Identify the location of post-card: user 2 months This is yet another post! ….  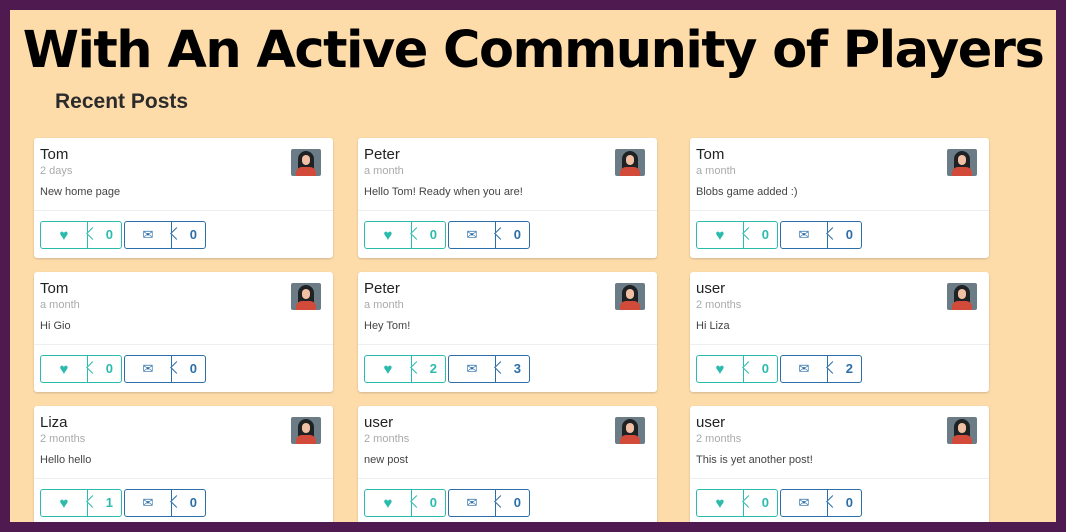
(839, 464).